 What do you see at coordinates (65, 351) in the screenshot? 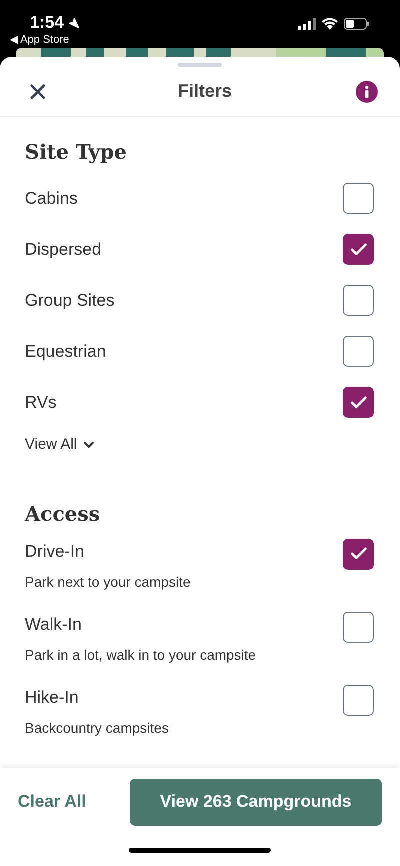
I see `option-label: Equestrian` at bounding box center [65, 351].